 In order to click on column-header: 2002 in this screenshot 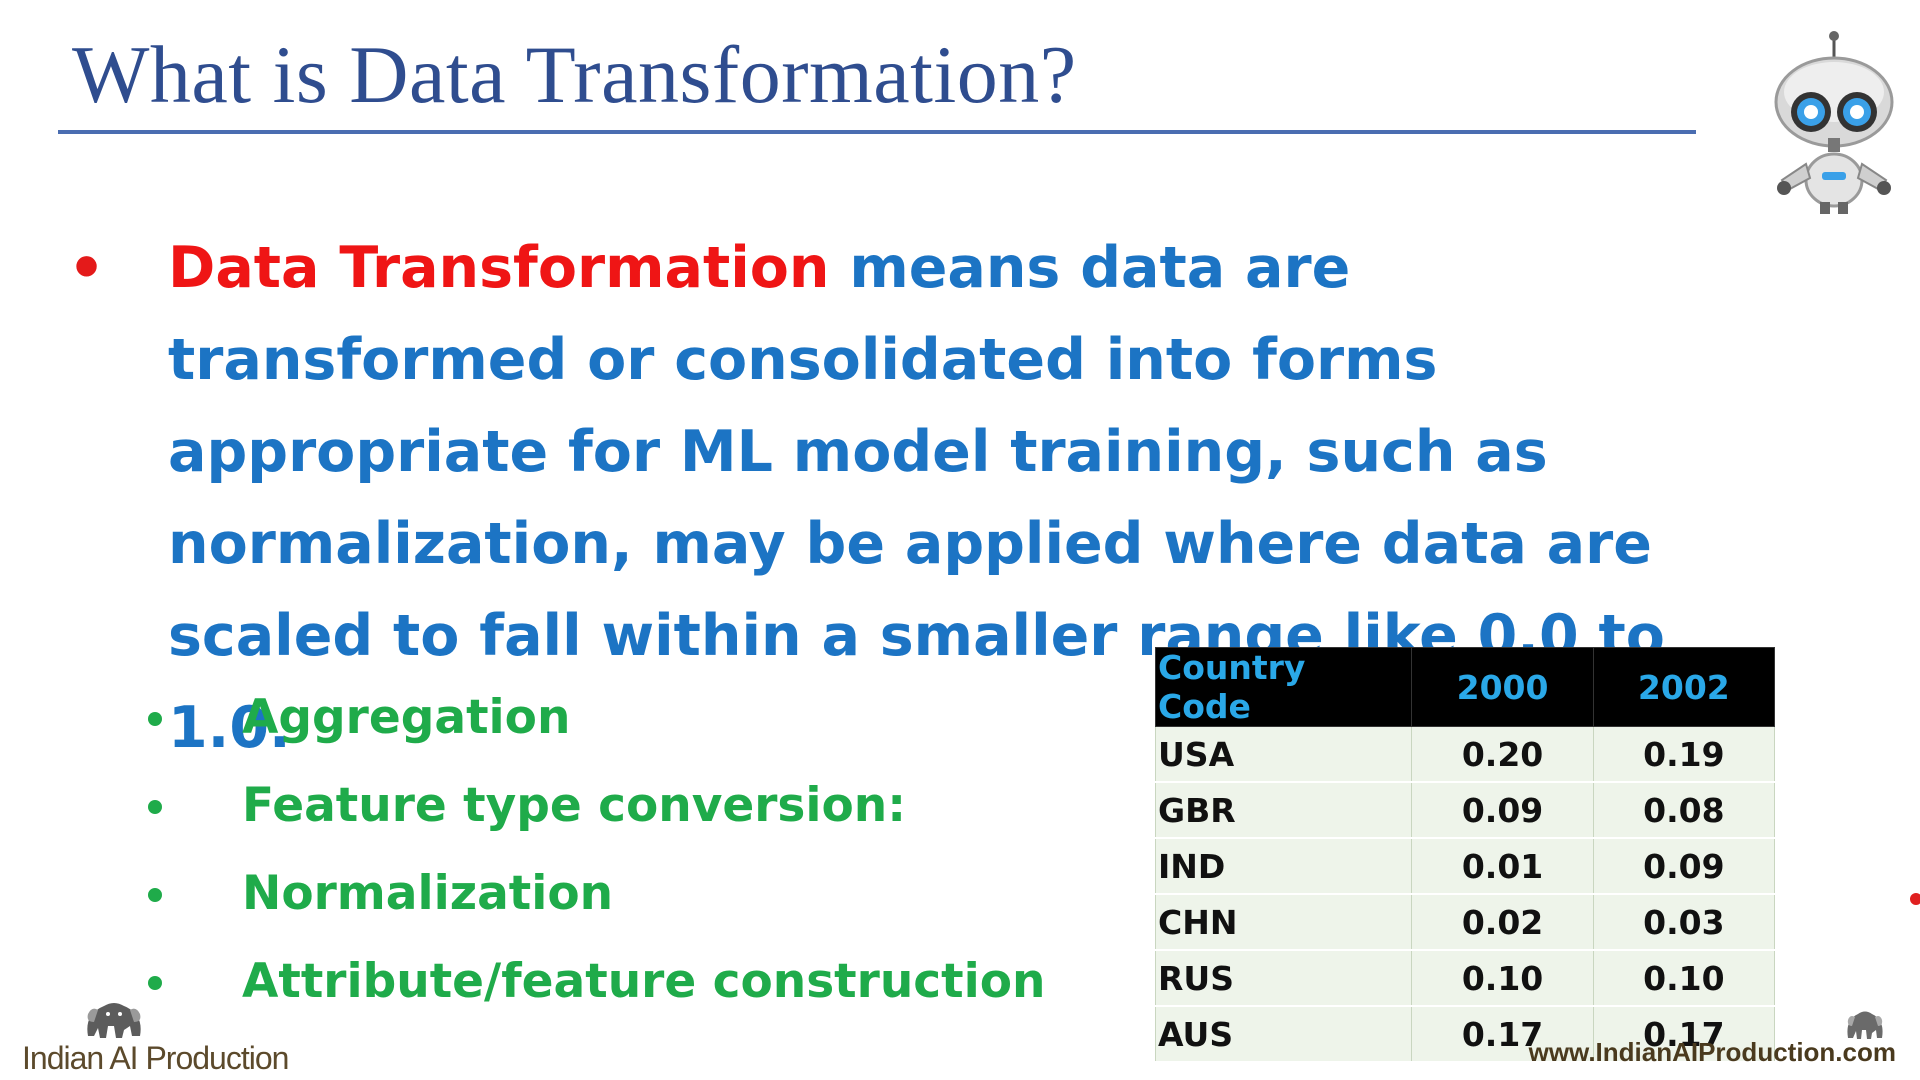, I will do `click(1684, 687)`.